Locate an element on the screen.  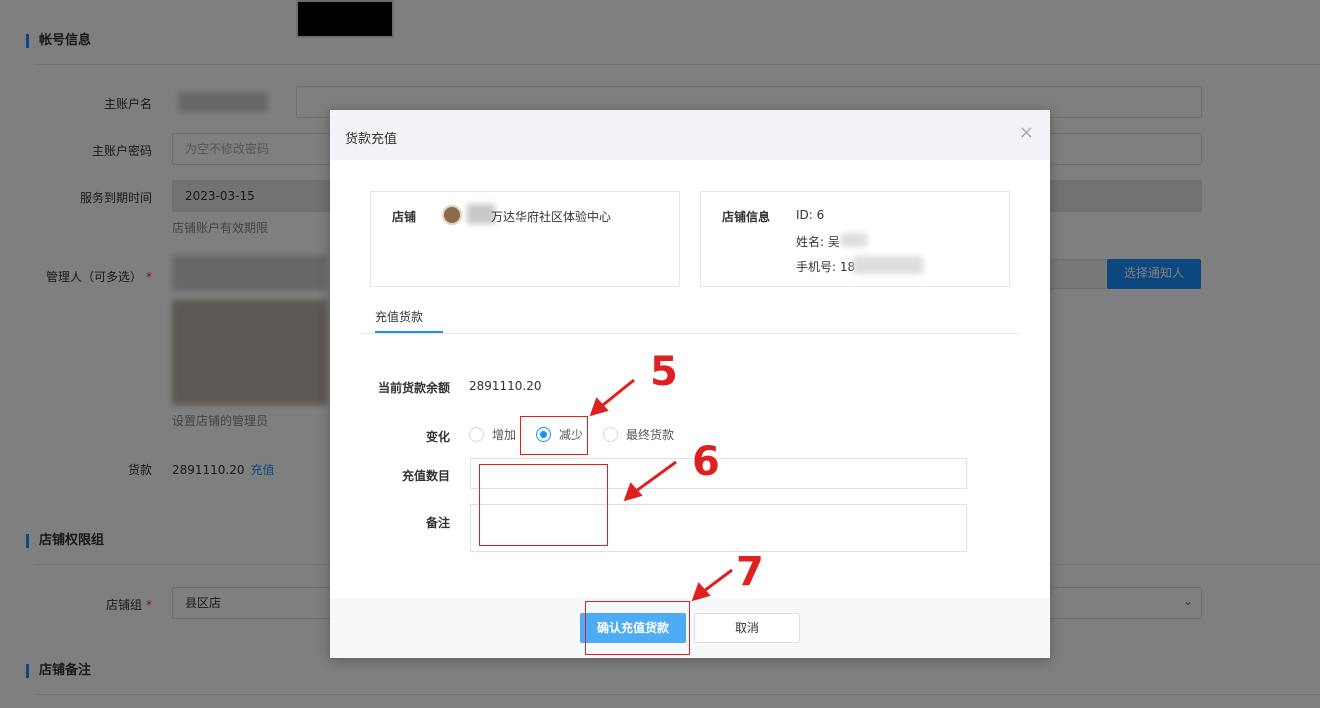
tab-divider is located at coordinates (690, 333).